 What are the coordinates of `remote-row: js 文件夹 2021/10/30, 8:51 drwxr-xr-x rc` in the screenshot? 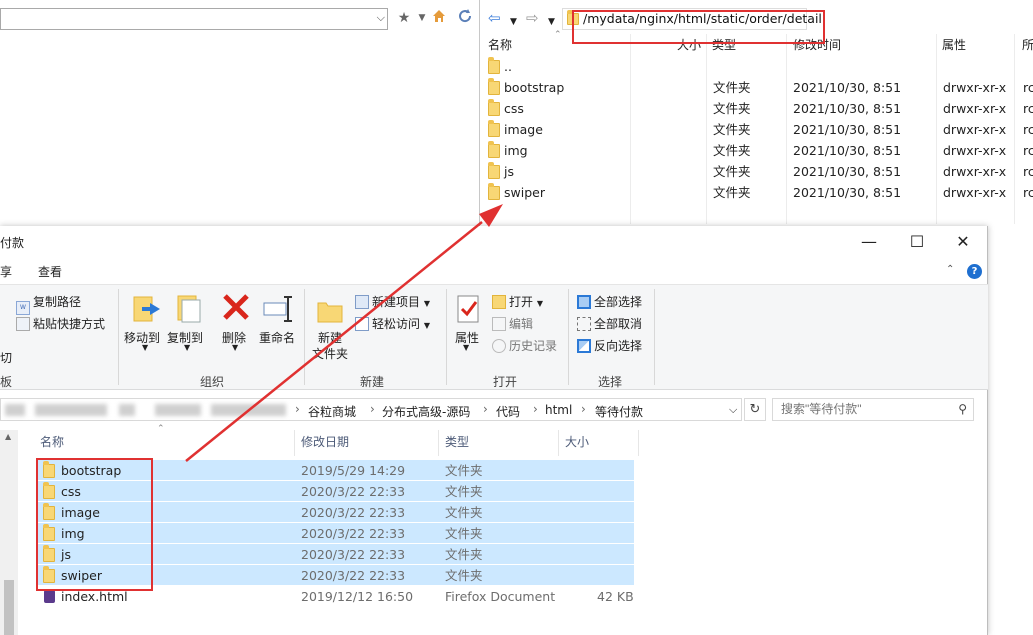 It's located at (757, 171).